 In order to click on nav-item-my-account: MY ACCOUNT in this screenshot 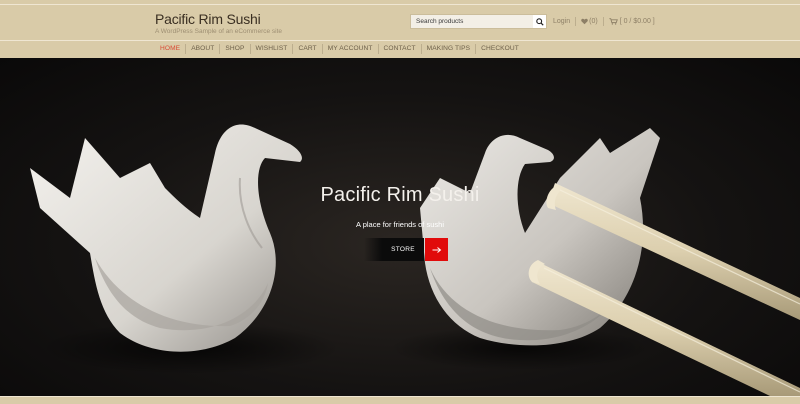, I will do `click(351, 49)`.